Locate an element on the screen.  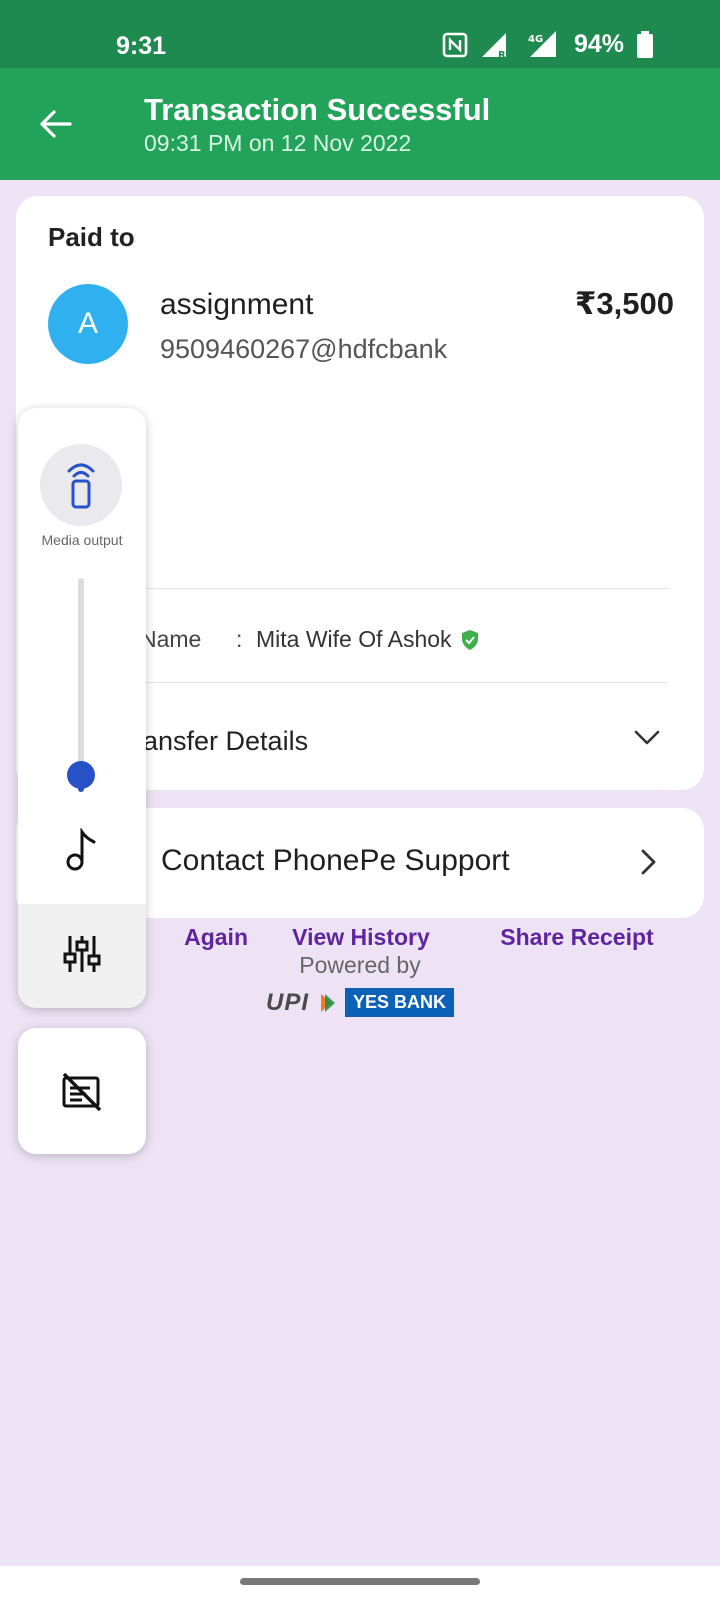
volume-slider-thumb is located at coordinates (81, 775).